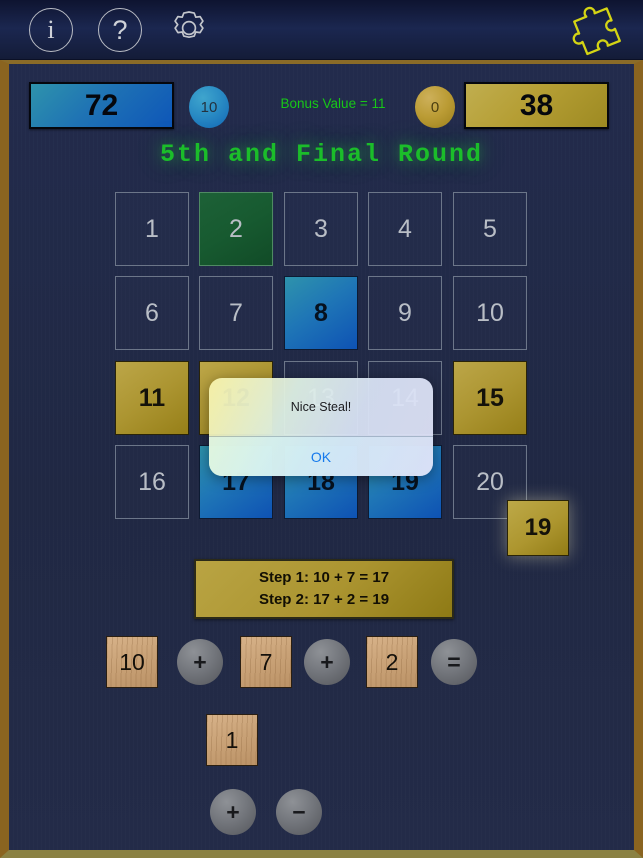  I want to click on info-icon-label: i, so click(51, 29).